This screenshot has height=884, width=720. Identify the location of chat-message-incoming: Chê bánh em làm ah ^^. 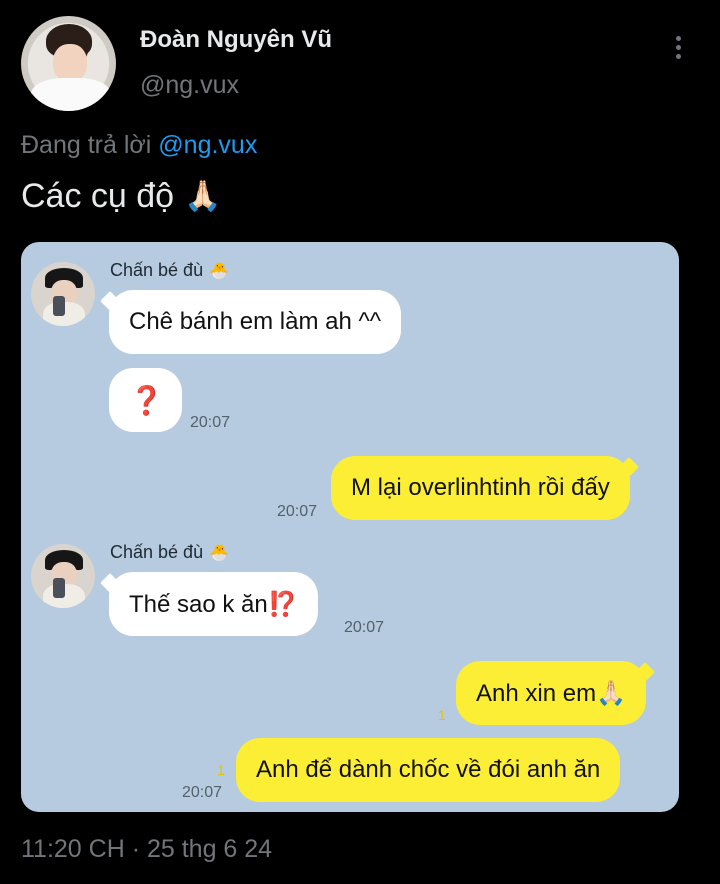
(255, 322).